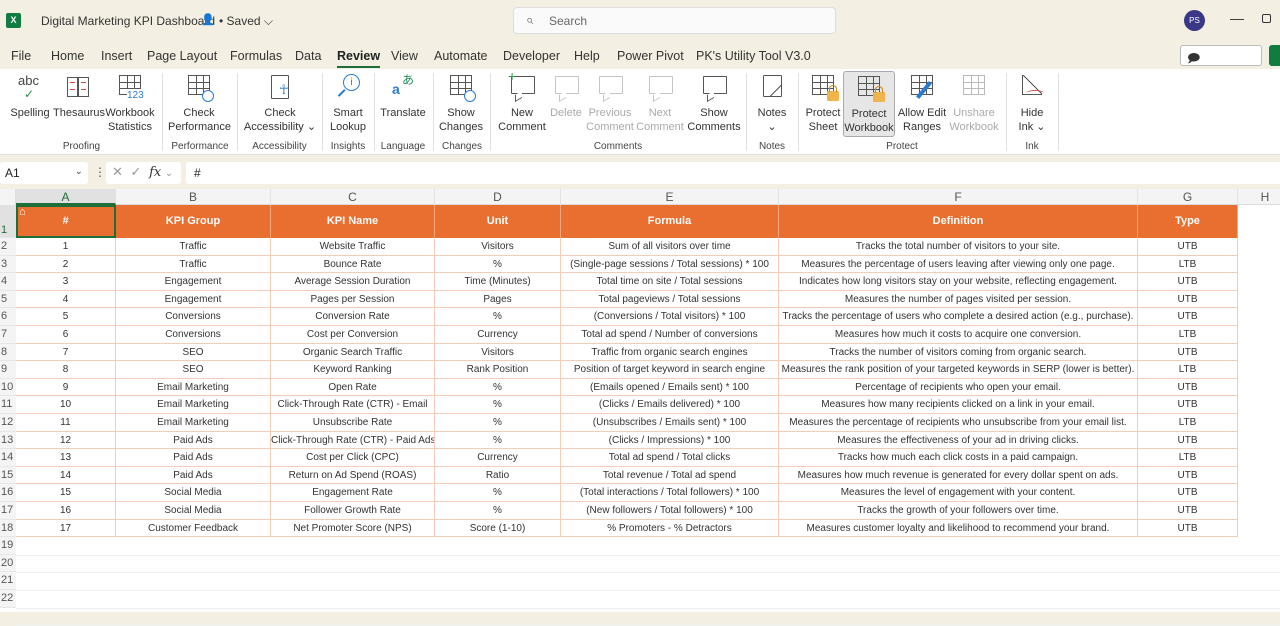  Describe the element at coordinates (67, 56) in the screenshot. I see `tab-home: Home` at that location.